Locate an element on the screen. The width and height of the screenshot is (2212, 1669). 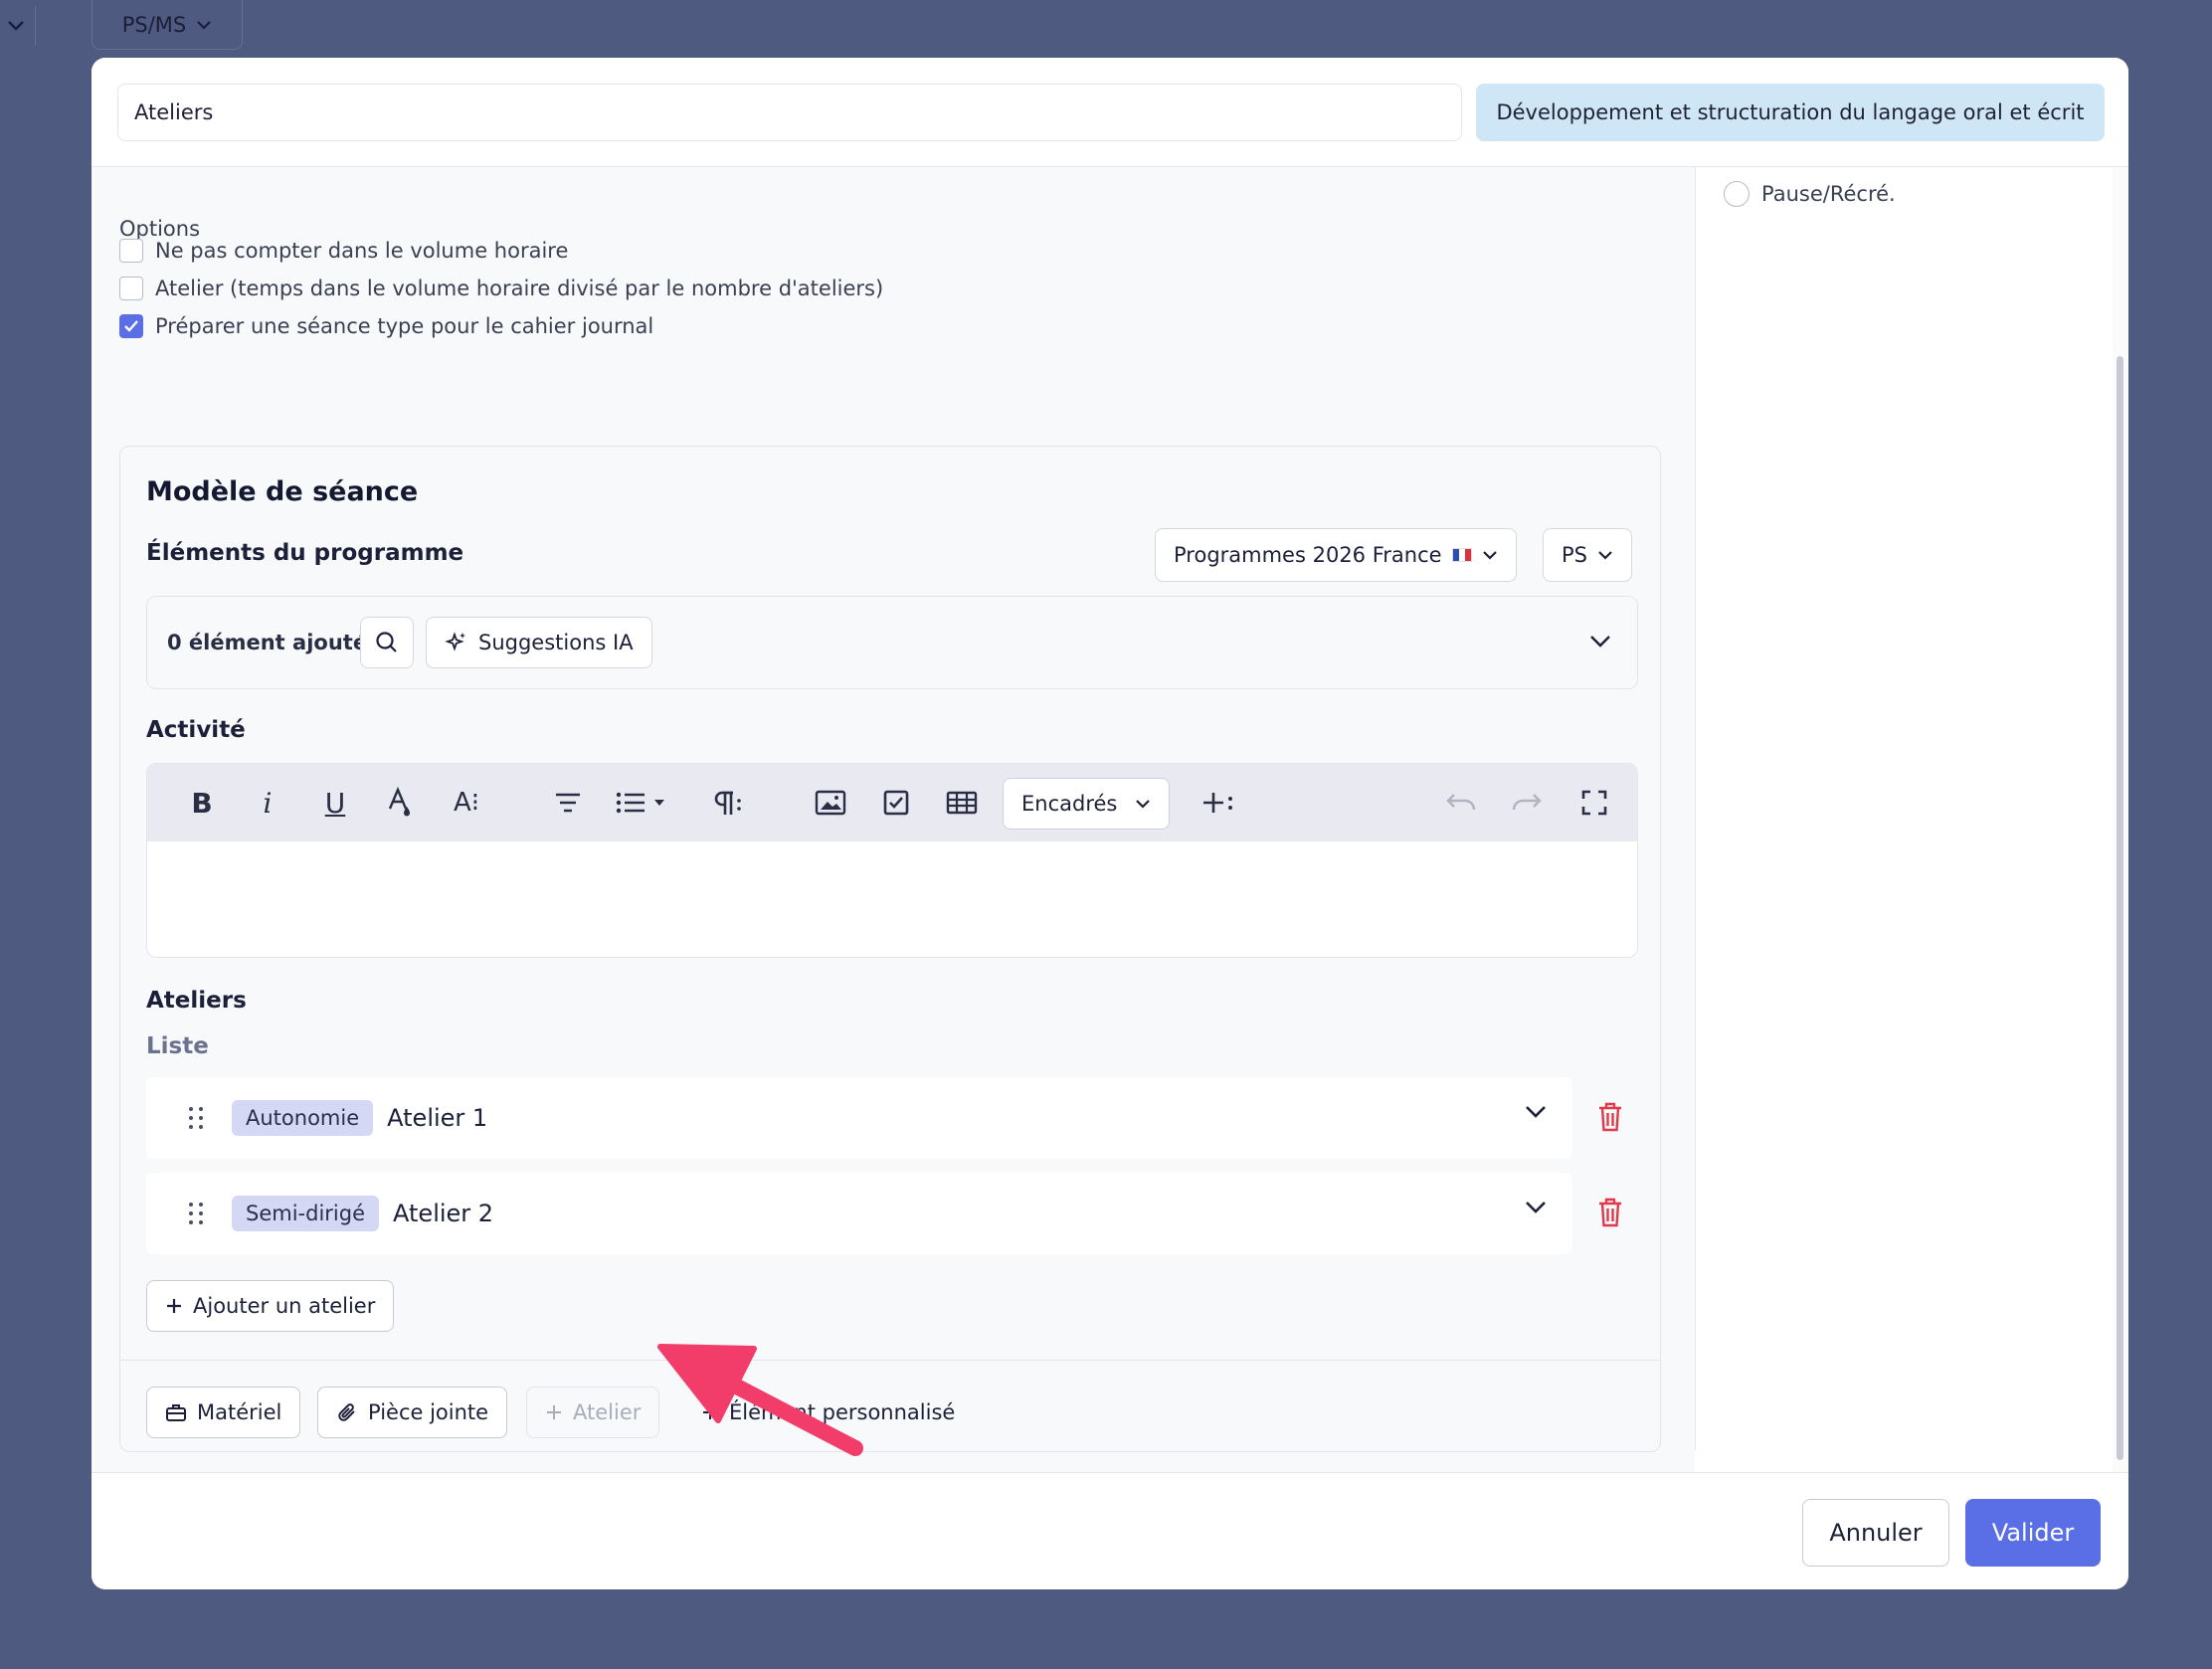
bold-button: B is located at coordinates (202, 803).